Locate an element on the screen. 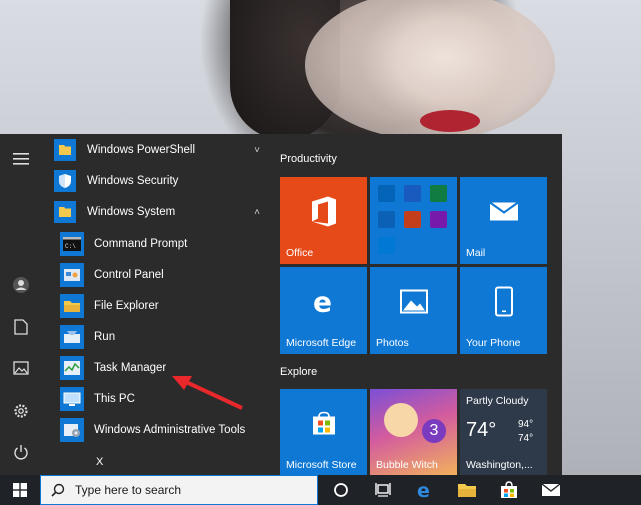 The width and height of the screenshot is (641, 505). tile-bubble-witch: 3 Bubble Witch is located at coordinates (413, 432).